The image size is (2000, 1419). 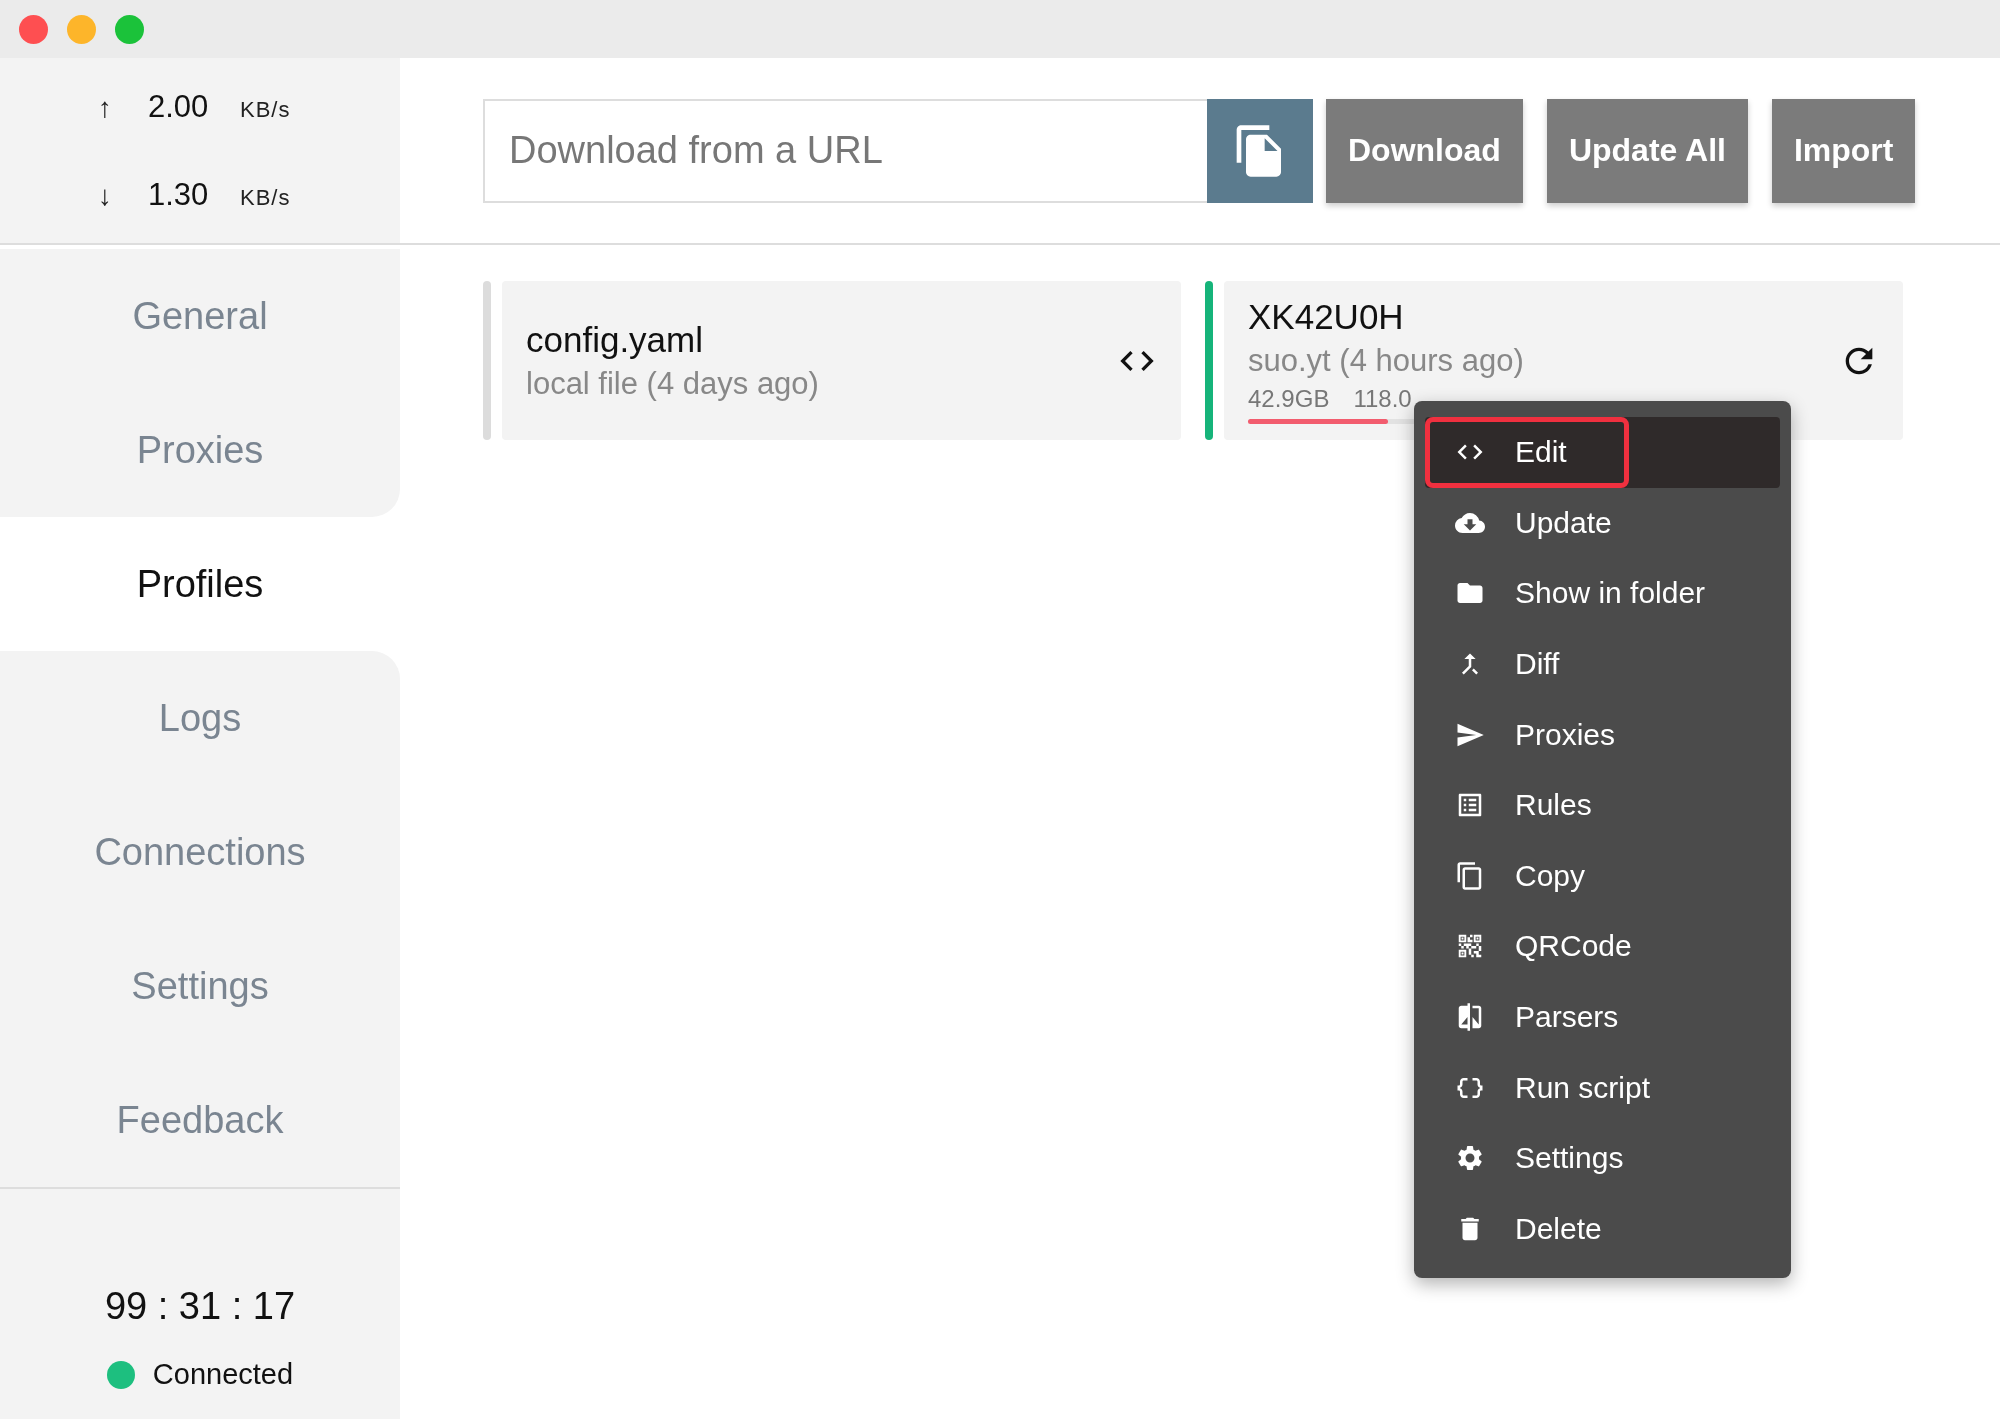 I want to click on menu-item: QRCode, so click(x=1602, y=946).